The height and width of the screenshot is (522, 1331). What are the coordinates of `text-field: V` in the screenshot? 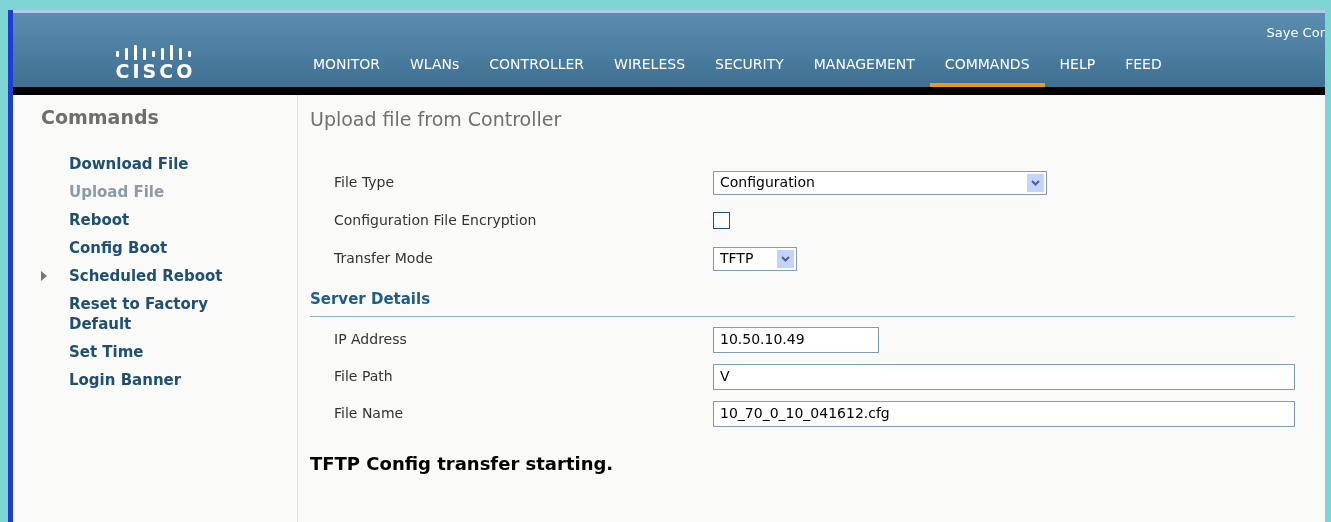 It's located at (1004, 376).